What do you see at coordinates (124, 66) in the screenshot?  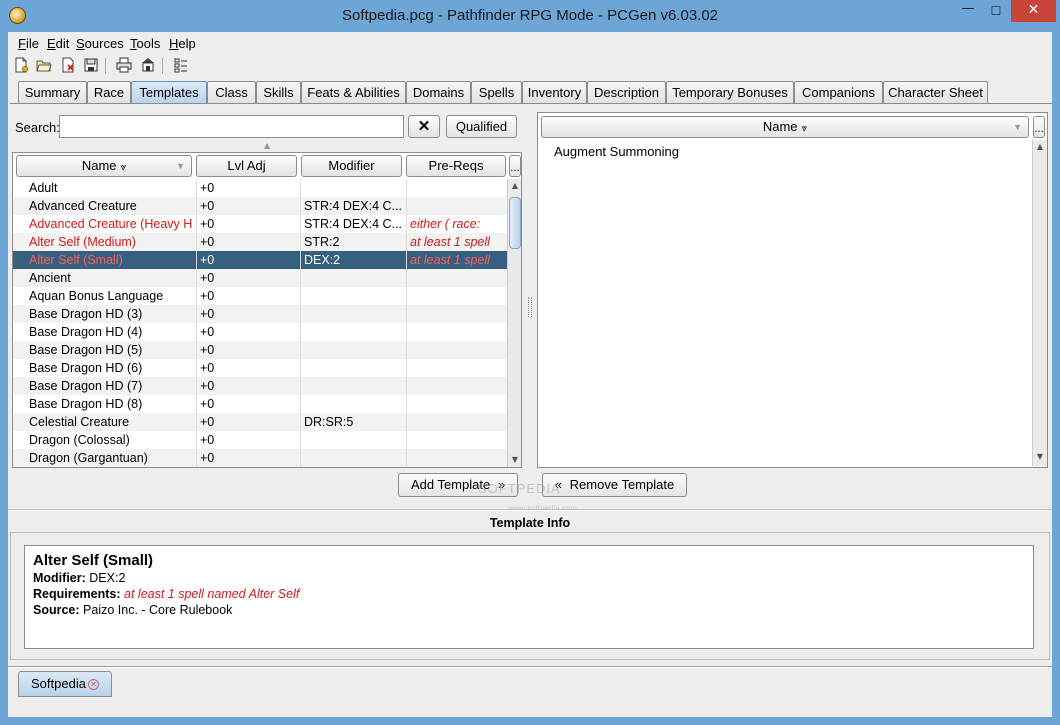 I see `print-icon` at bounding box center [124, 66].